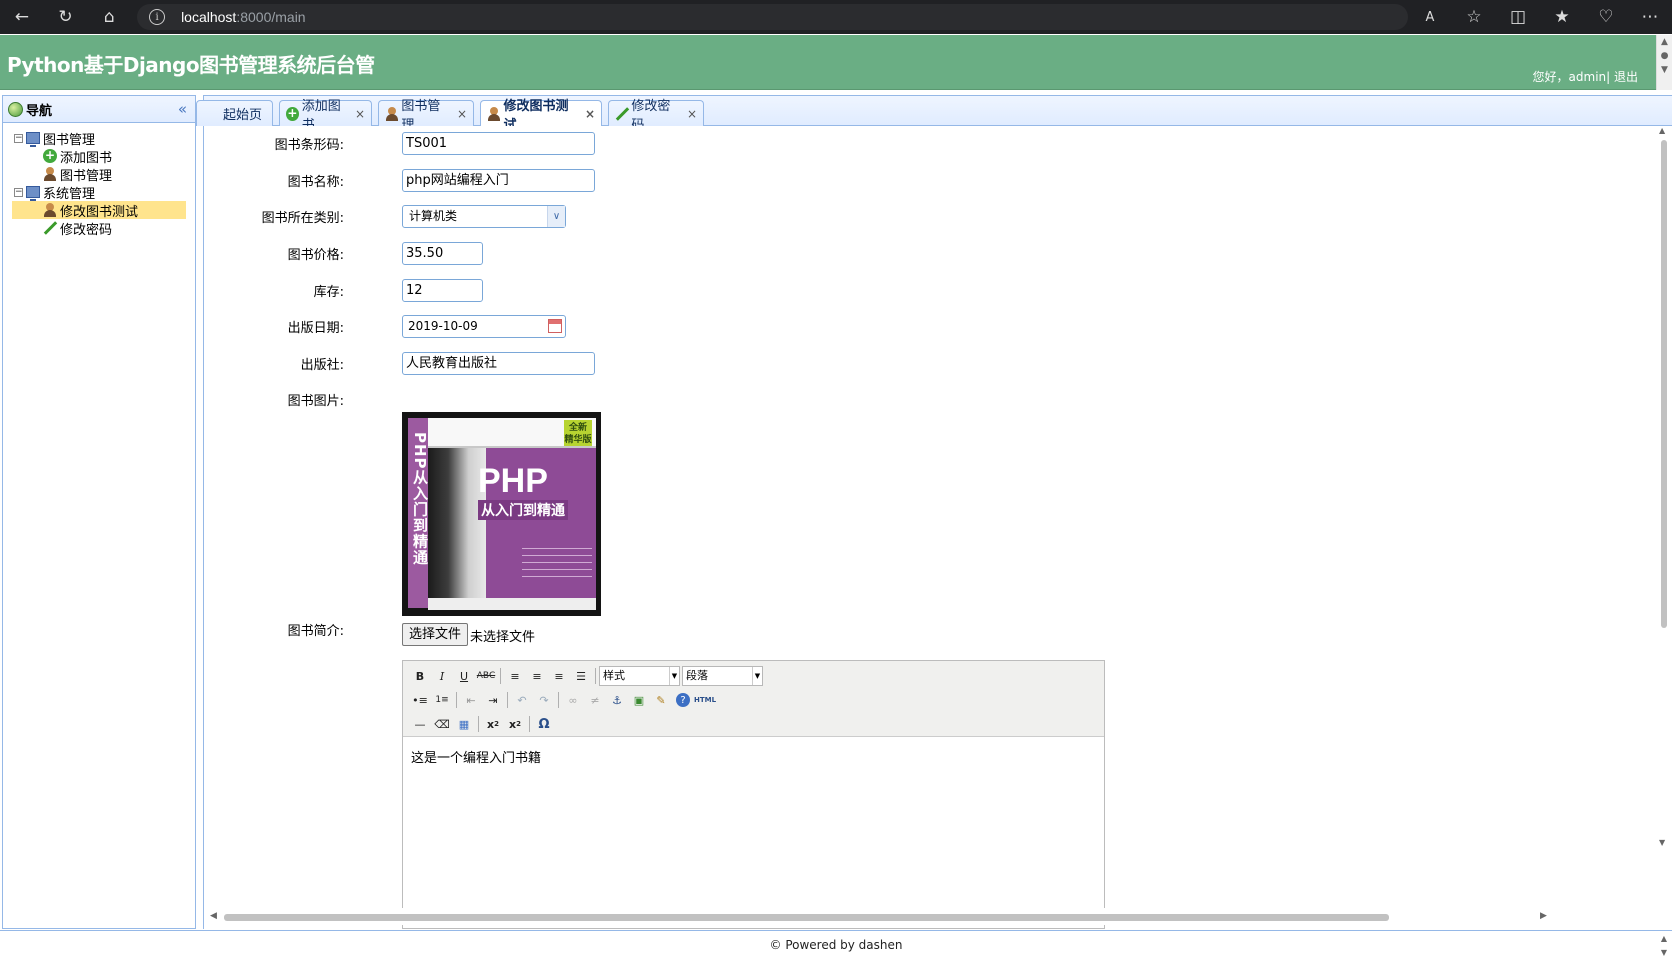 This screenshot has height=963, width=1672. I want to click on unlink-icon: ≠, so click(595, 700).